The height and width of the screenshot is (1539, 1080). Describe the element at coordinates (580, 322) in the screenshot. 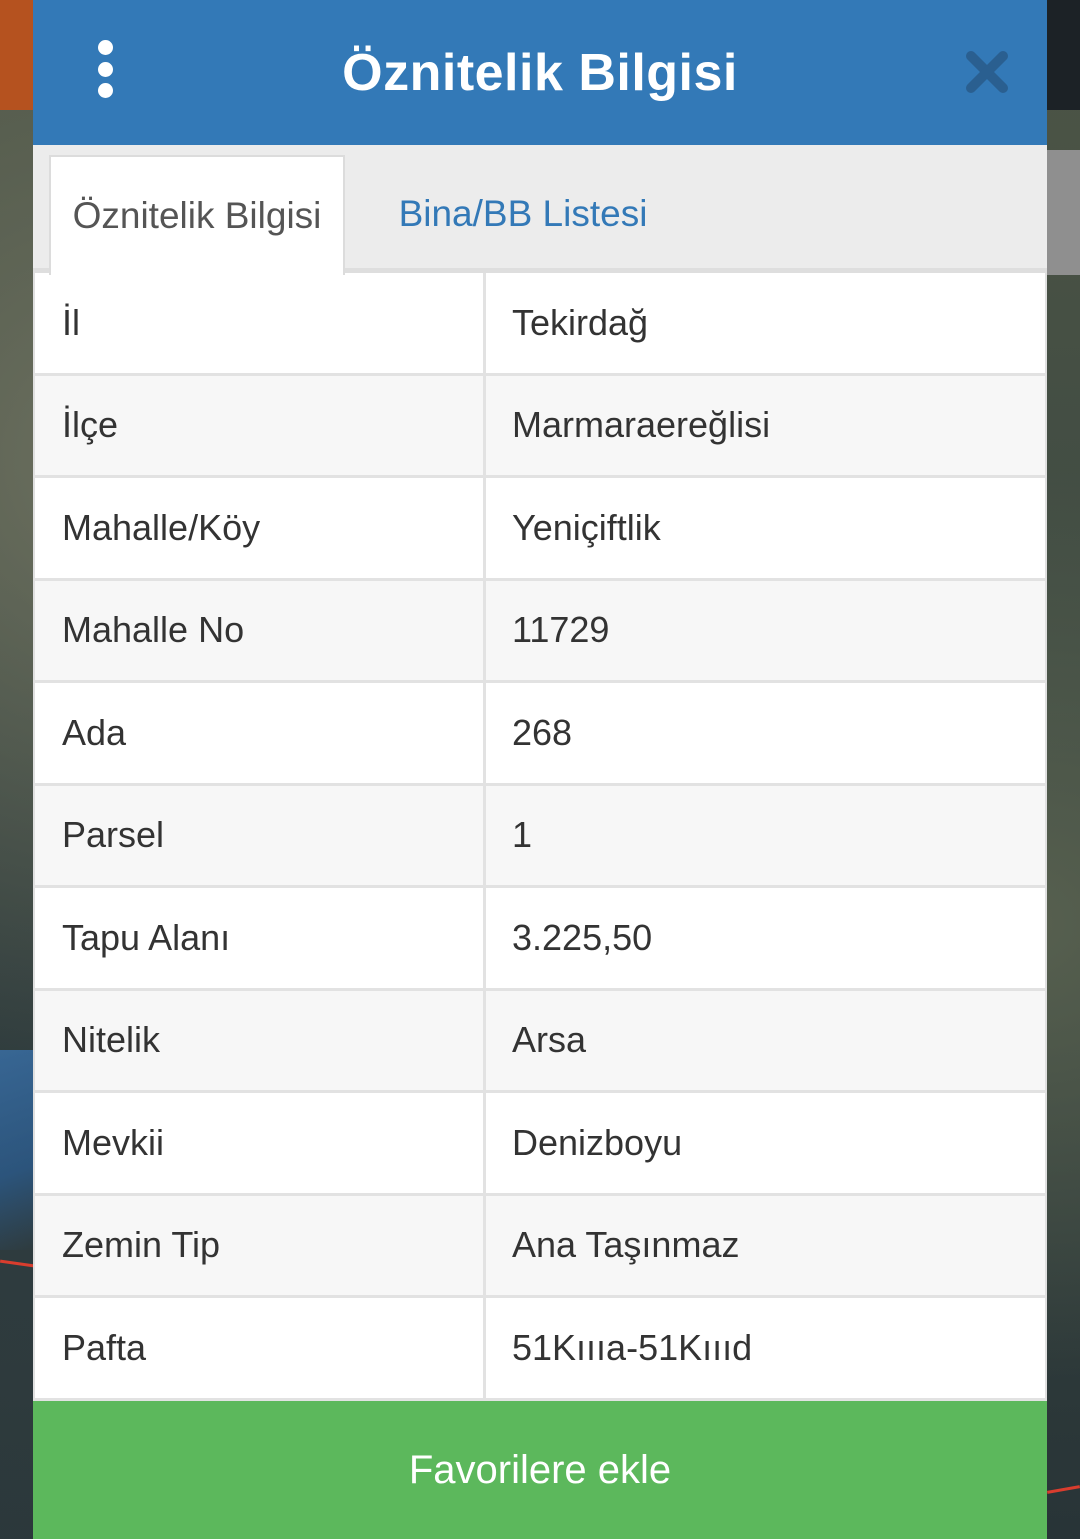

I see `attribute-value: Tekirdağ` at that location.